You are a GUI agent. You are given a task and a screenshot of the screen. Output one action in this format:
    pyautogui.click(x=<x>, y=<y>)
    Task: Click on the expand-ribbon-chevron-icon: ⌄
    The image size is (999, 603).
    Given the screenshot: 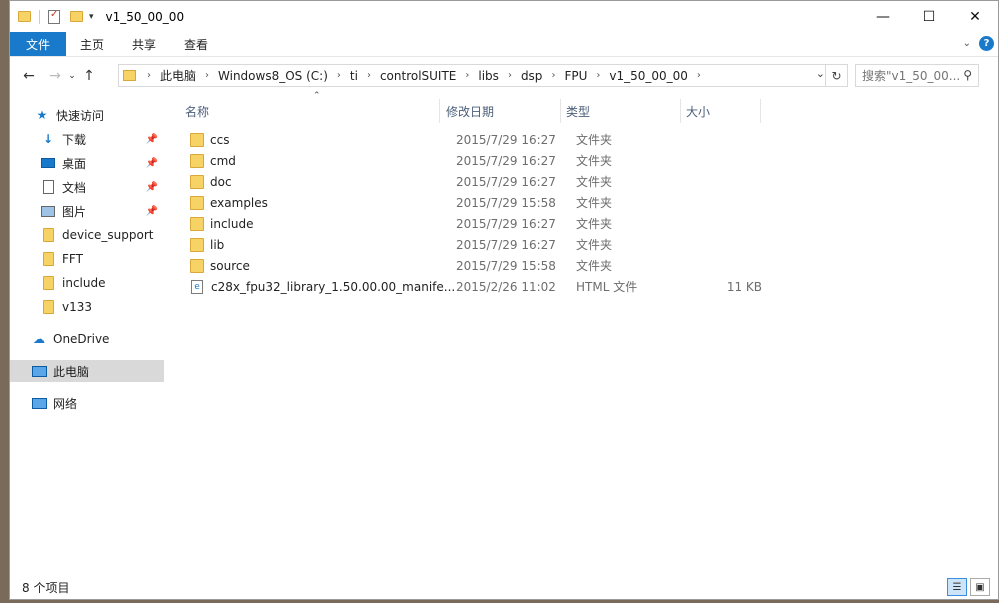 What is the action you would take?
    pyautogui.click(x=967, y=43)
    